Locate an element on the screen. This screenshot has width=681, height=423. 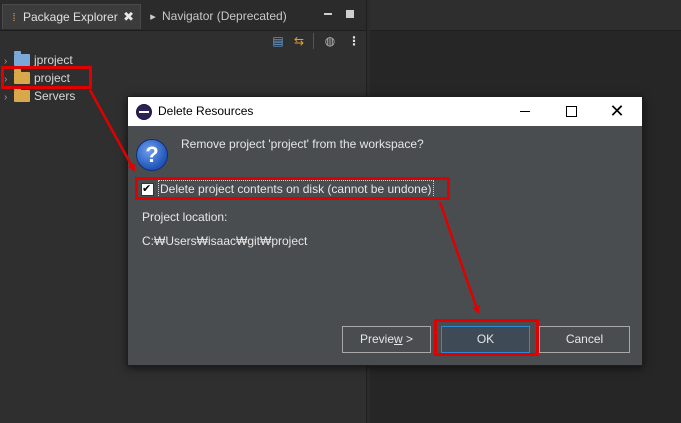
arrow-option-to-ok is located at coordinates (459, 257).